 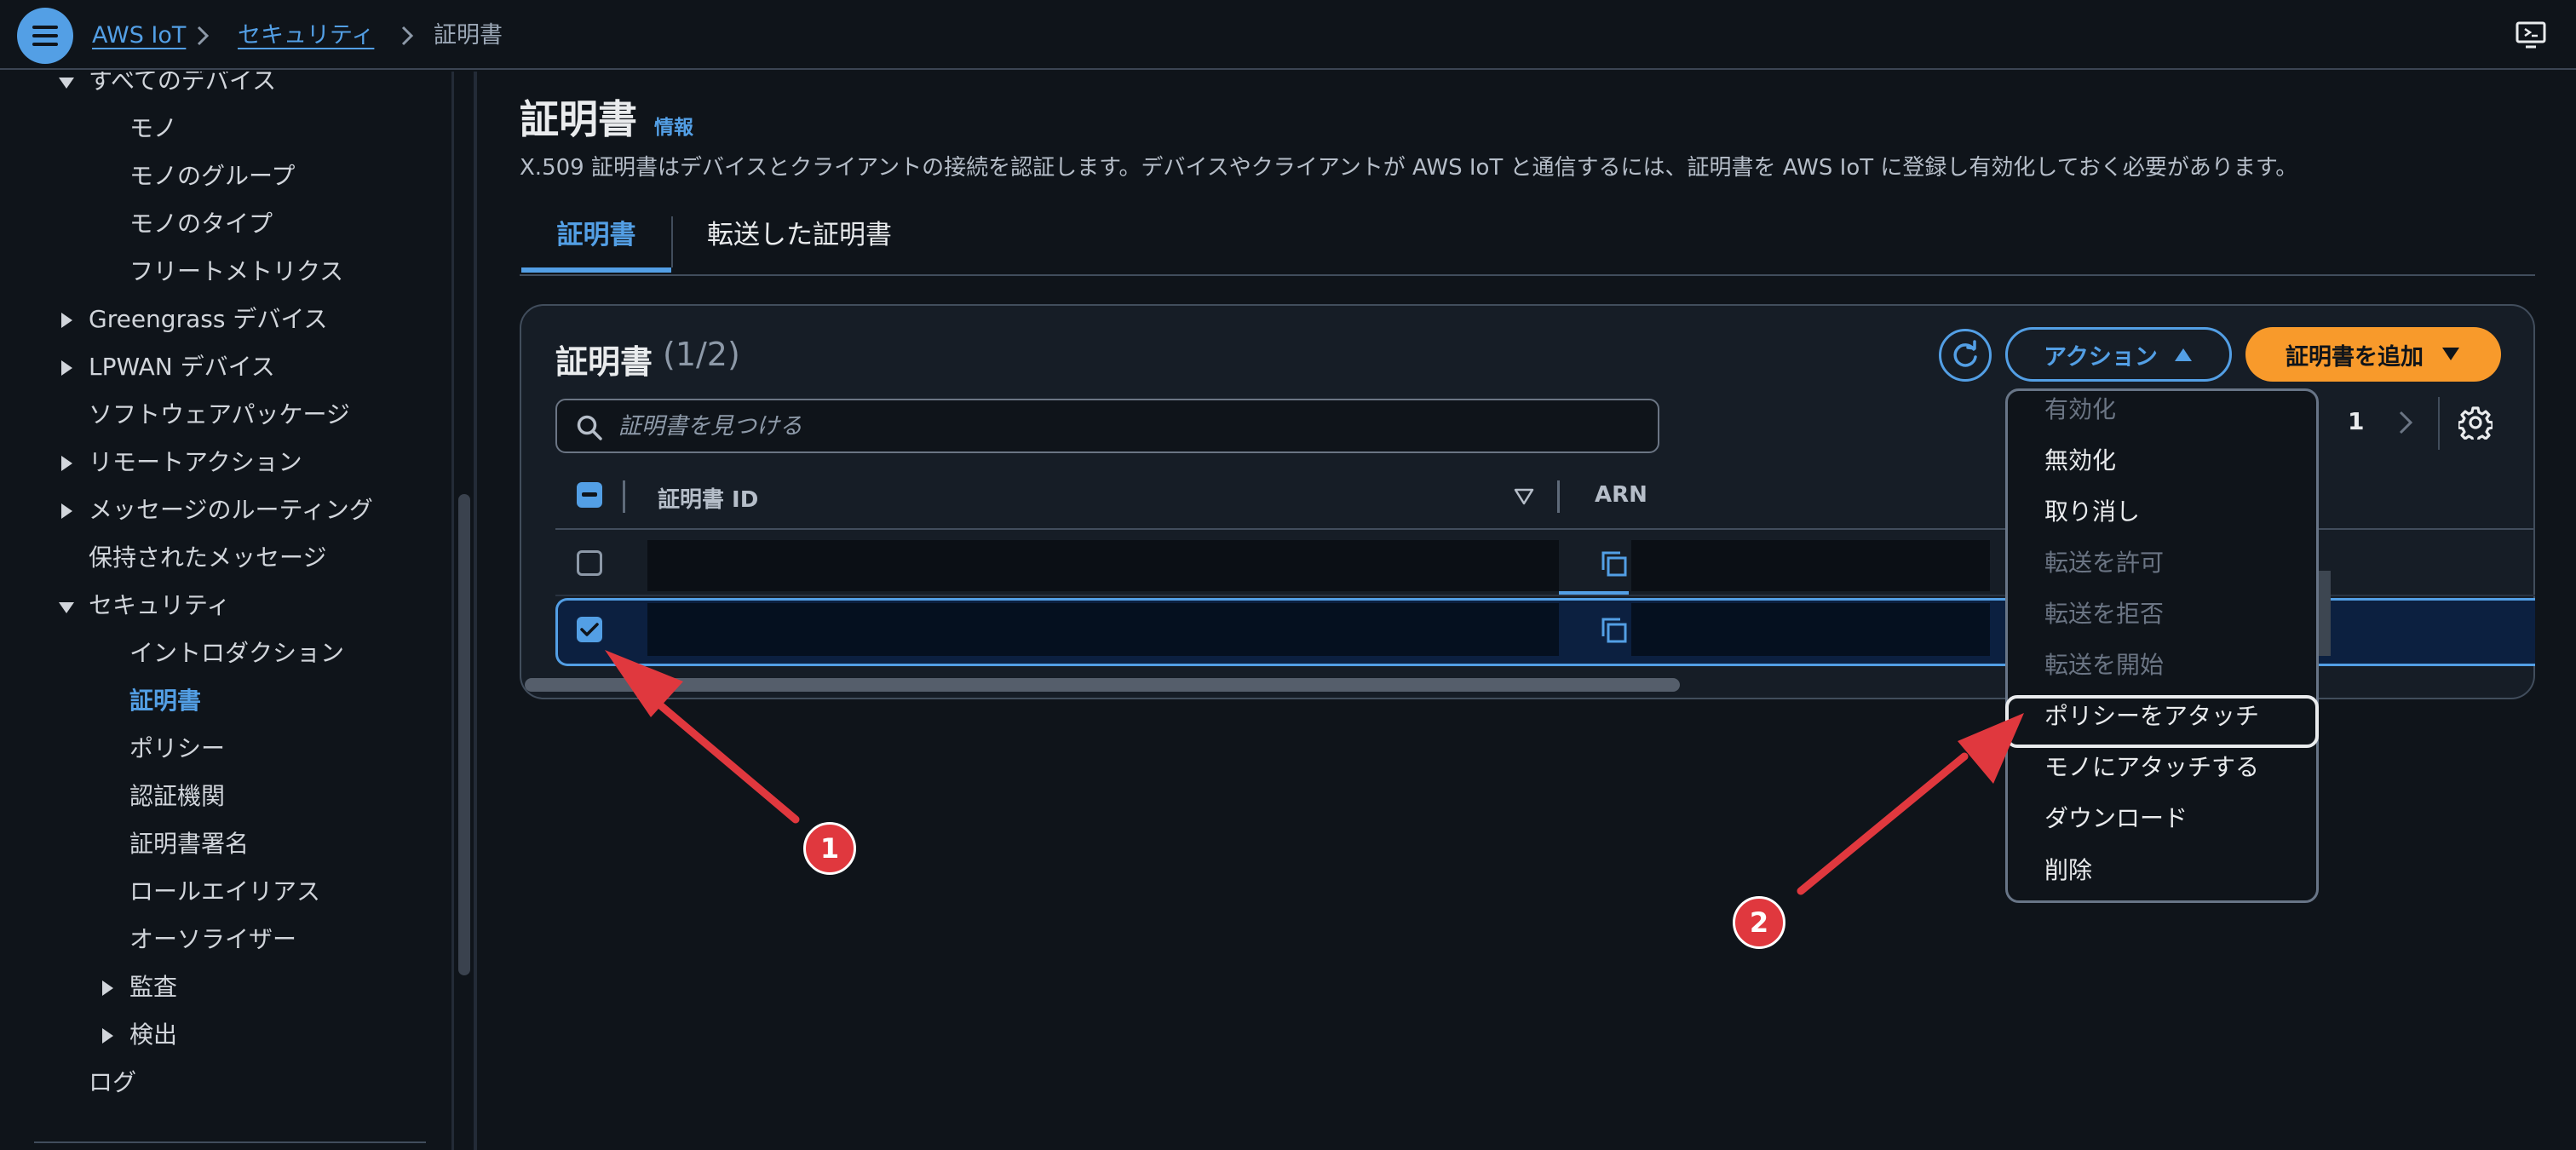 I want to click on search-box, so click(x=1107, y=426).